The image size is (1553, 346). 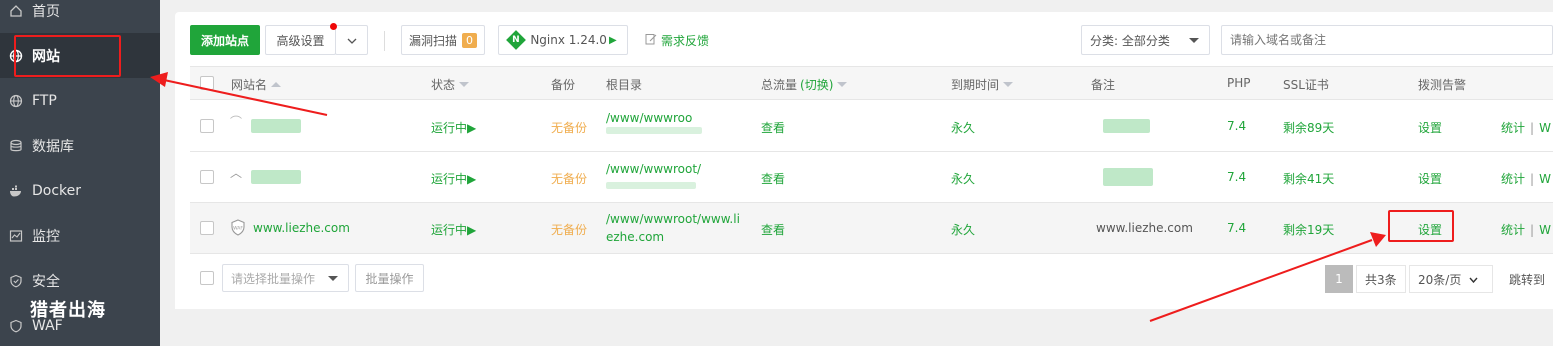 I want to click on page-size-select: 20条/页, so click(x=1451, y=279).